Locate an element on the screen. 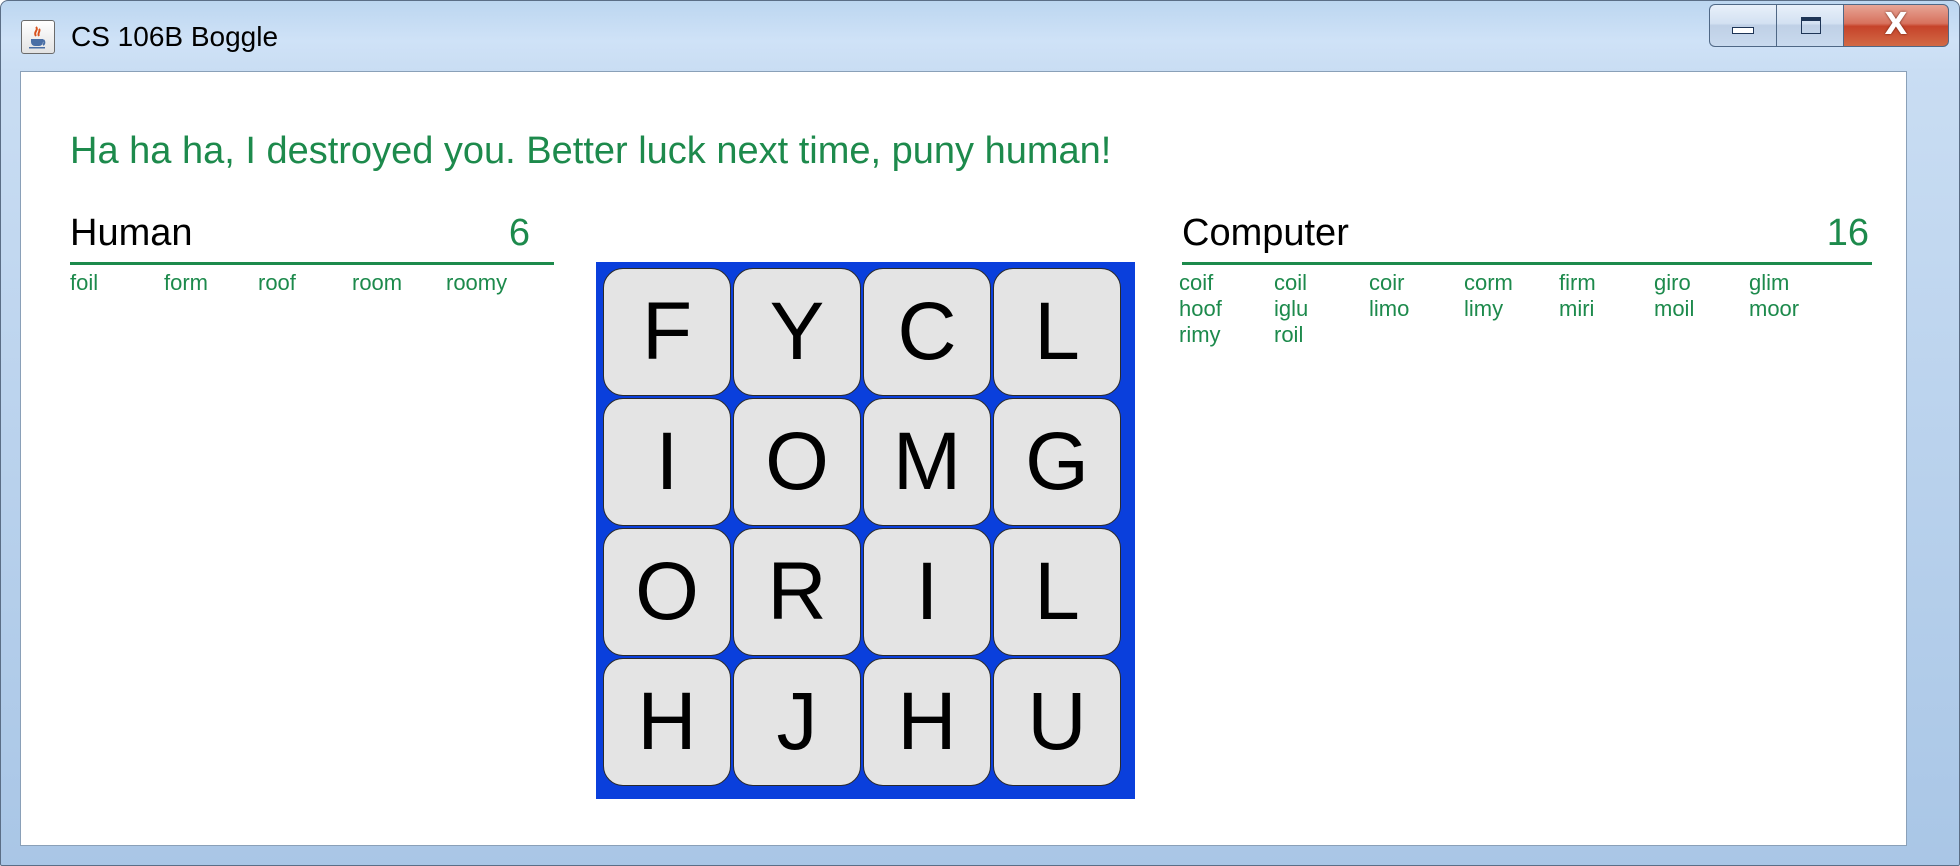  word-item: giro is located at coordinates (1672, 282).